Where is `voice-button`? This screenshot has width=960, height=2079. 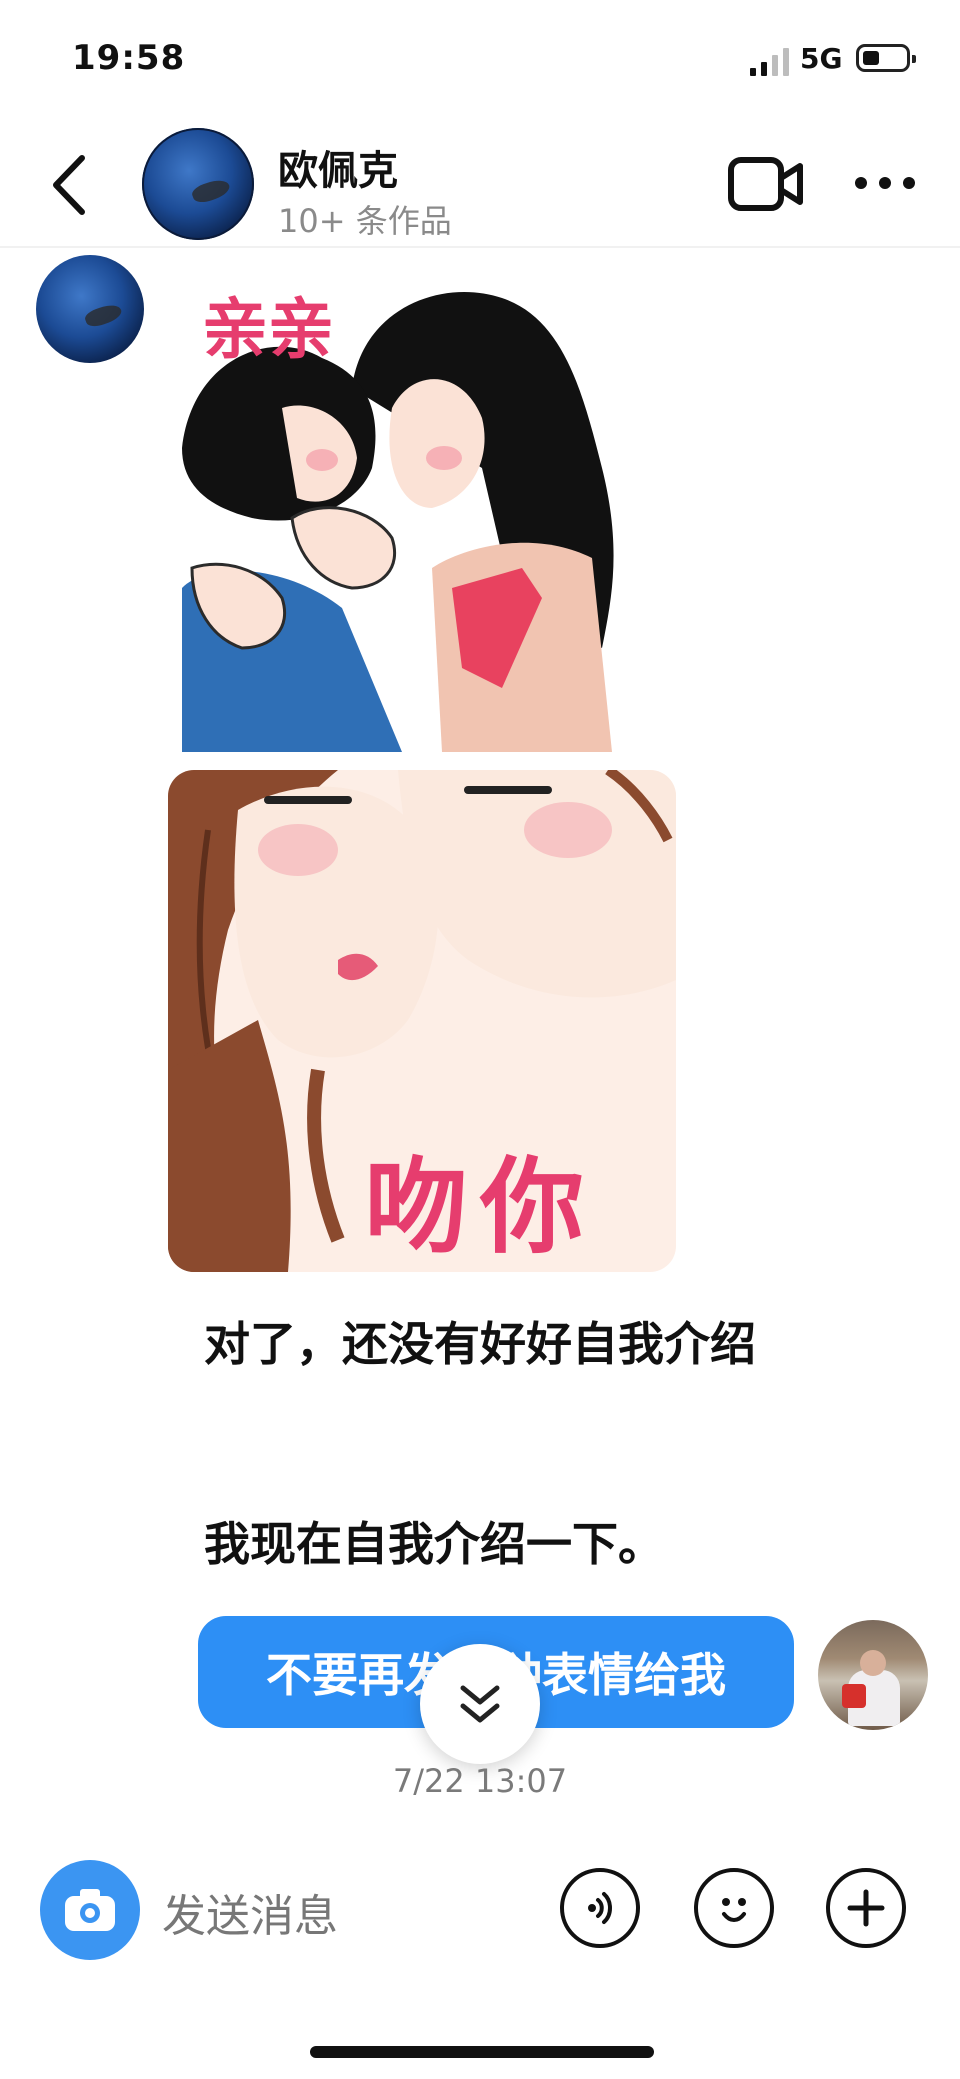 voice-button is located at coordinates (600, 1908).